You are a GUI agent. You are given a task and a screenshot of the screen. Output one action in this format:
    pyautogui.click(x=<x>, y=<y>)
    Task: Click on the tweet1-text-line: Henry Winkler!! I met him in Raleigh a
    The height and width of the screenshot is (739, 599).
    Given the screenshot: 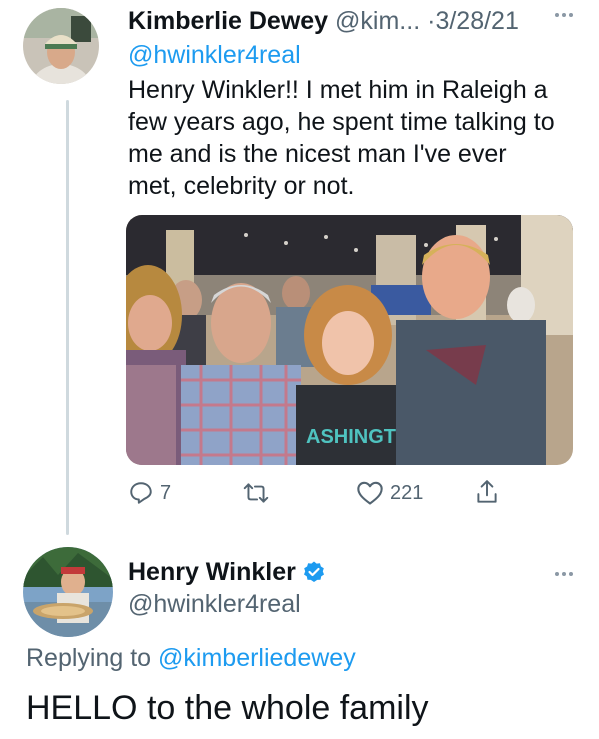 What is the action you would take?
    pyautogui.click(x=338, y=90)
    